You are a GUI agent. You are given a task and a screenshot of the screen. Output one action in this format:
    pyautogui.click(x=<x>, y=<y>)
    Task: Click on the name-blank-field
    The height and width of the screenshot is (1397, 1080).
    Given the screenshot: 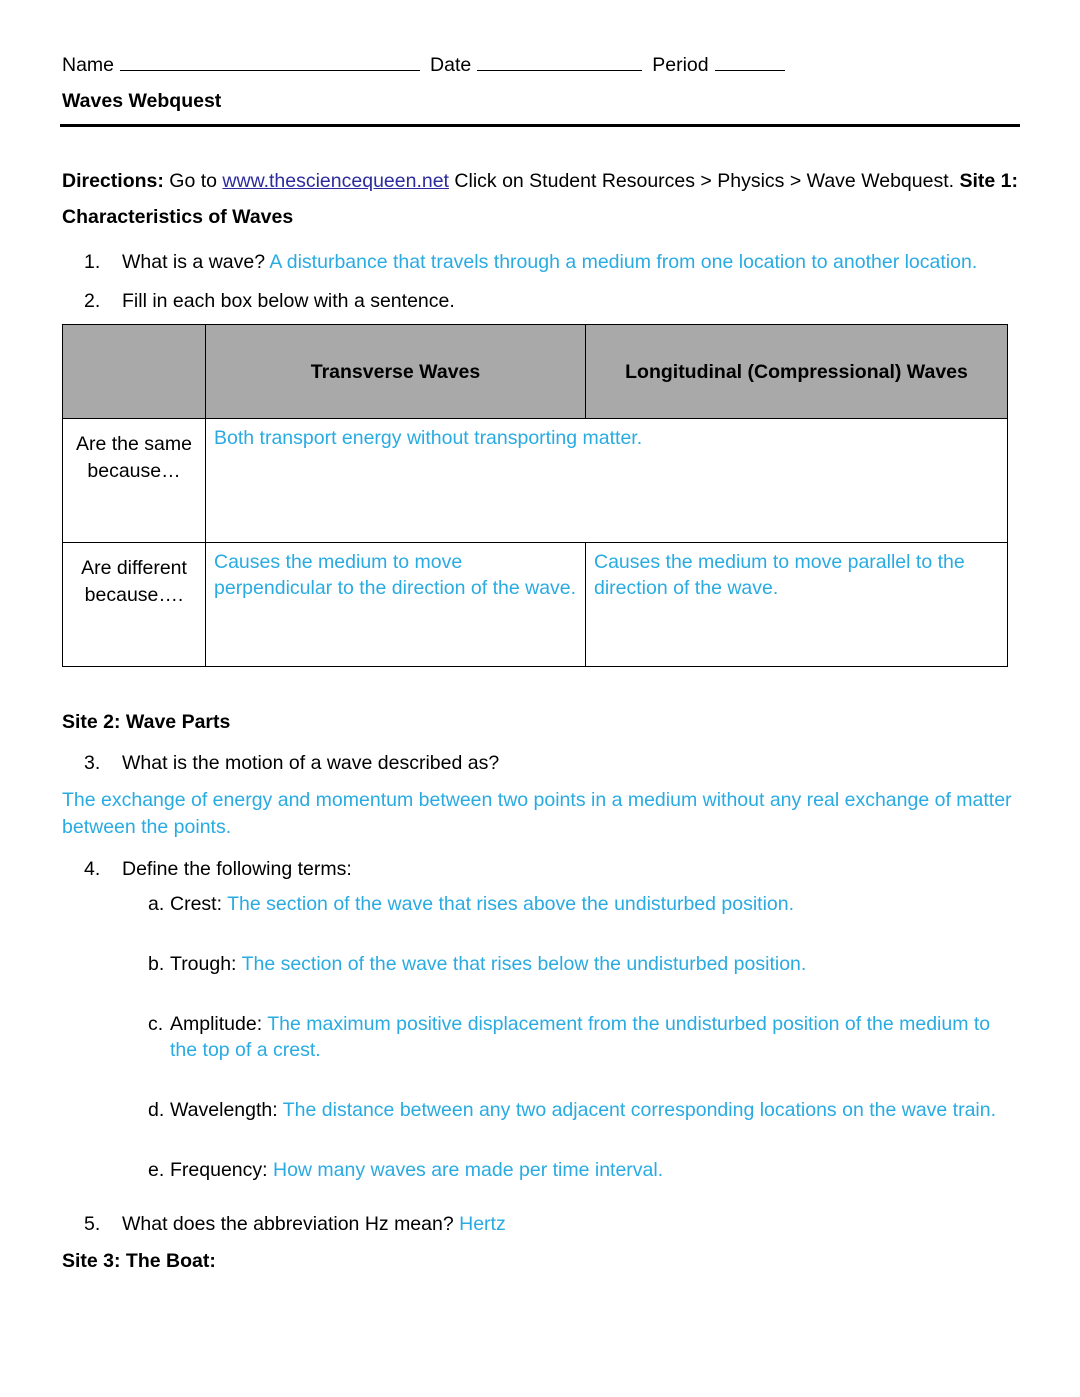 What is the action you would take?
    pyautogui.click(x=270, y=62)
    